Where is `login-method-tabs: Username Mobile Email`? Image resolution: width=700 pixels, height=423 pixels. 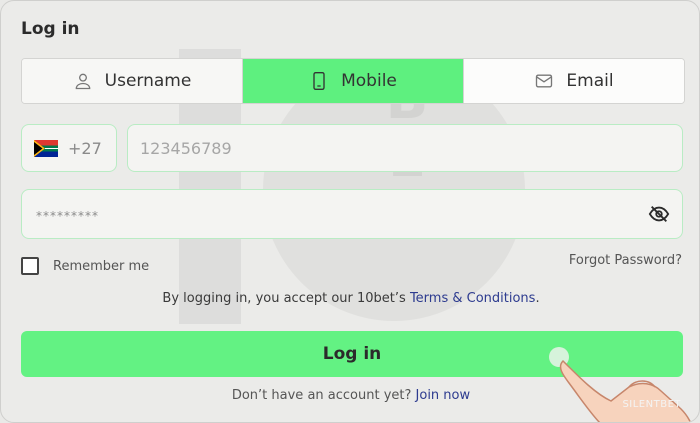 login-method-tabs: Username Mobile Email is located at coordinates (353, 81).